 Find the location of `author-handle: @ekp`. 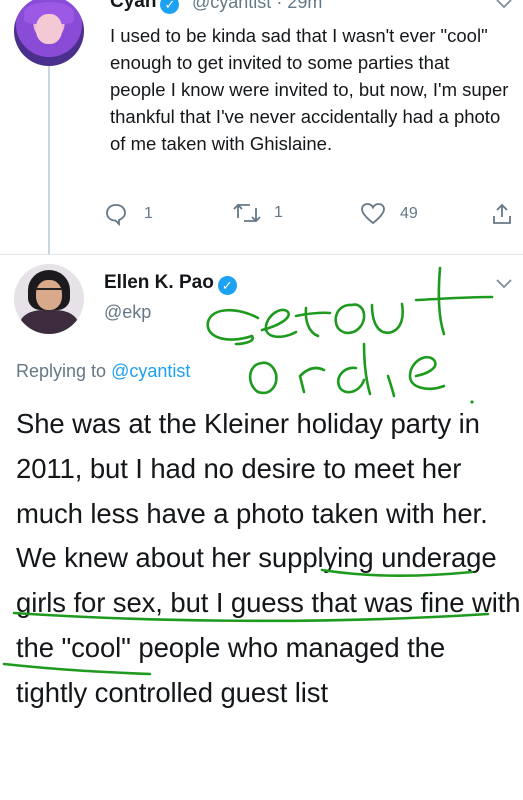

author-handle: @ekp is located at coordinates (127, 312).